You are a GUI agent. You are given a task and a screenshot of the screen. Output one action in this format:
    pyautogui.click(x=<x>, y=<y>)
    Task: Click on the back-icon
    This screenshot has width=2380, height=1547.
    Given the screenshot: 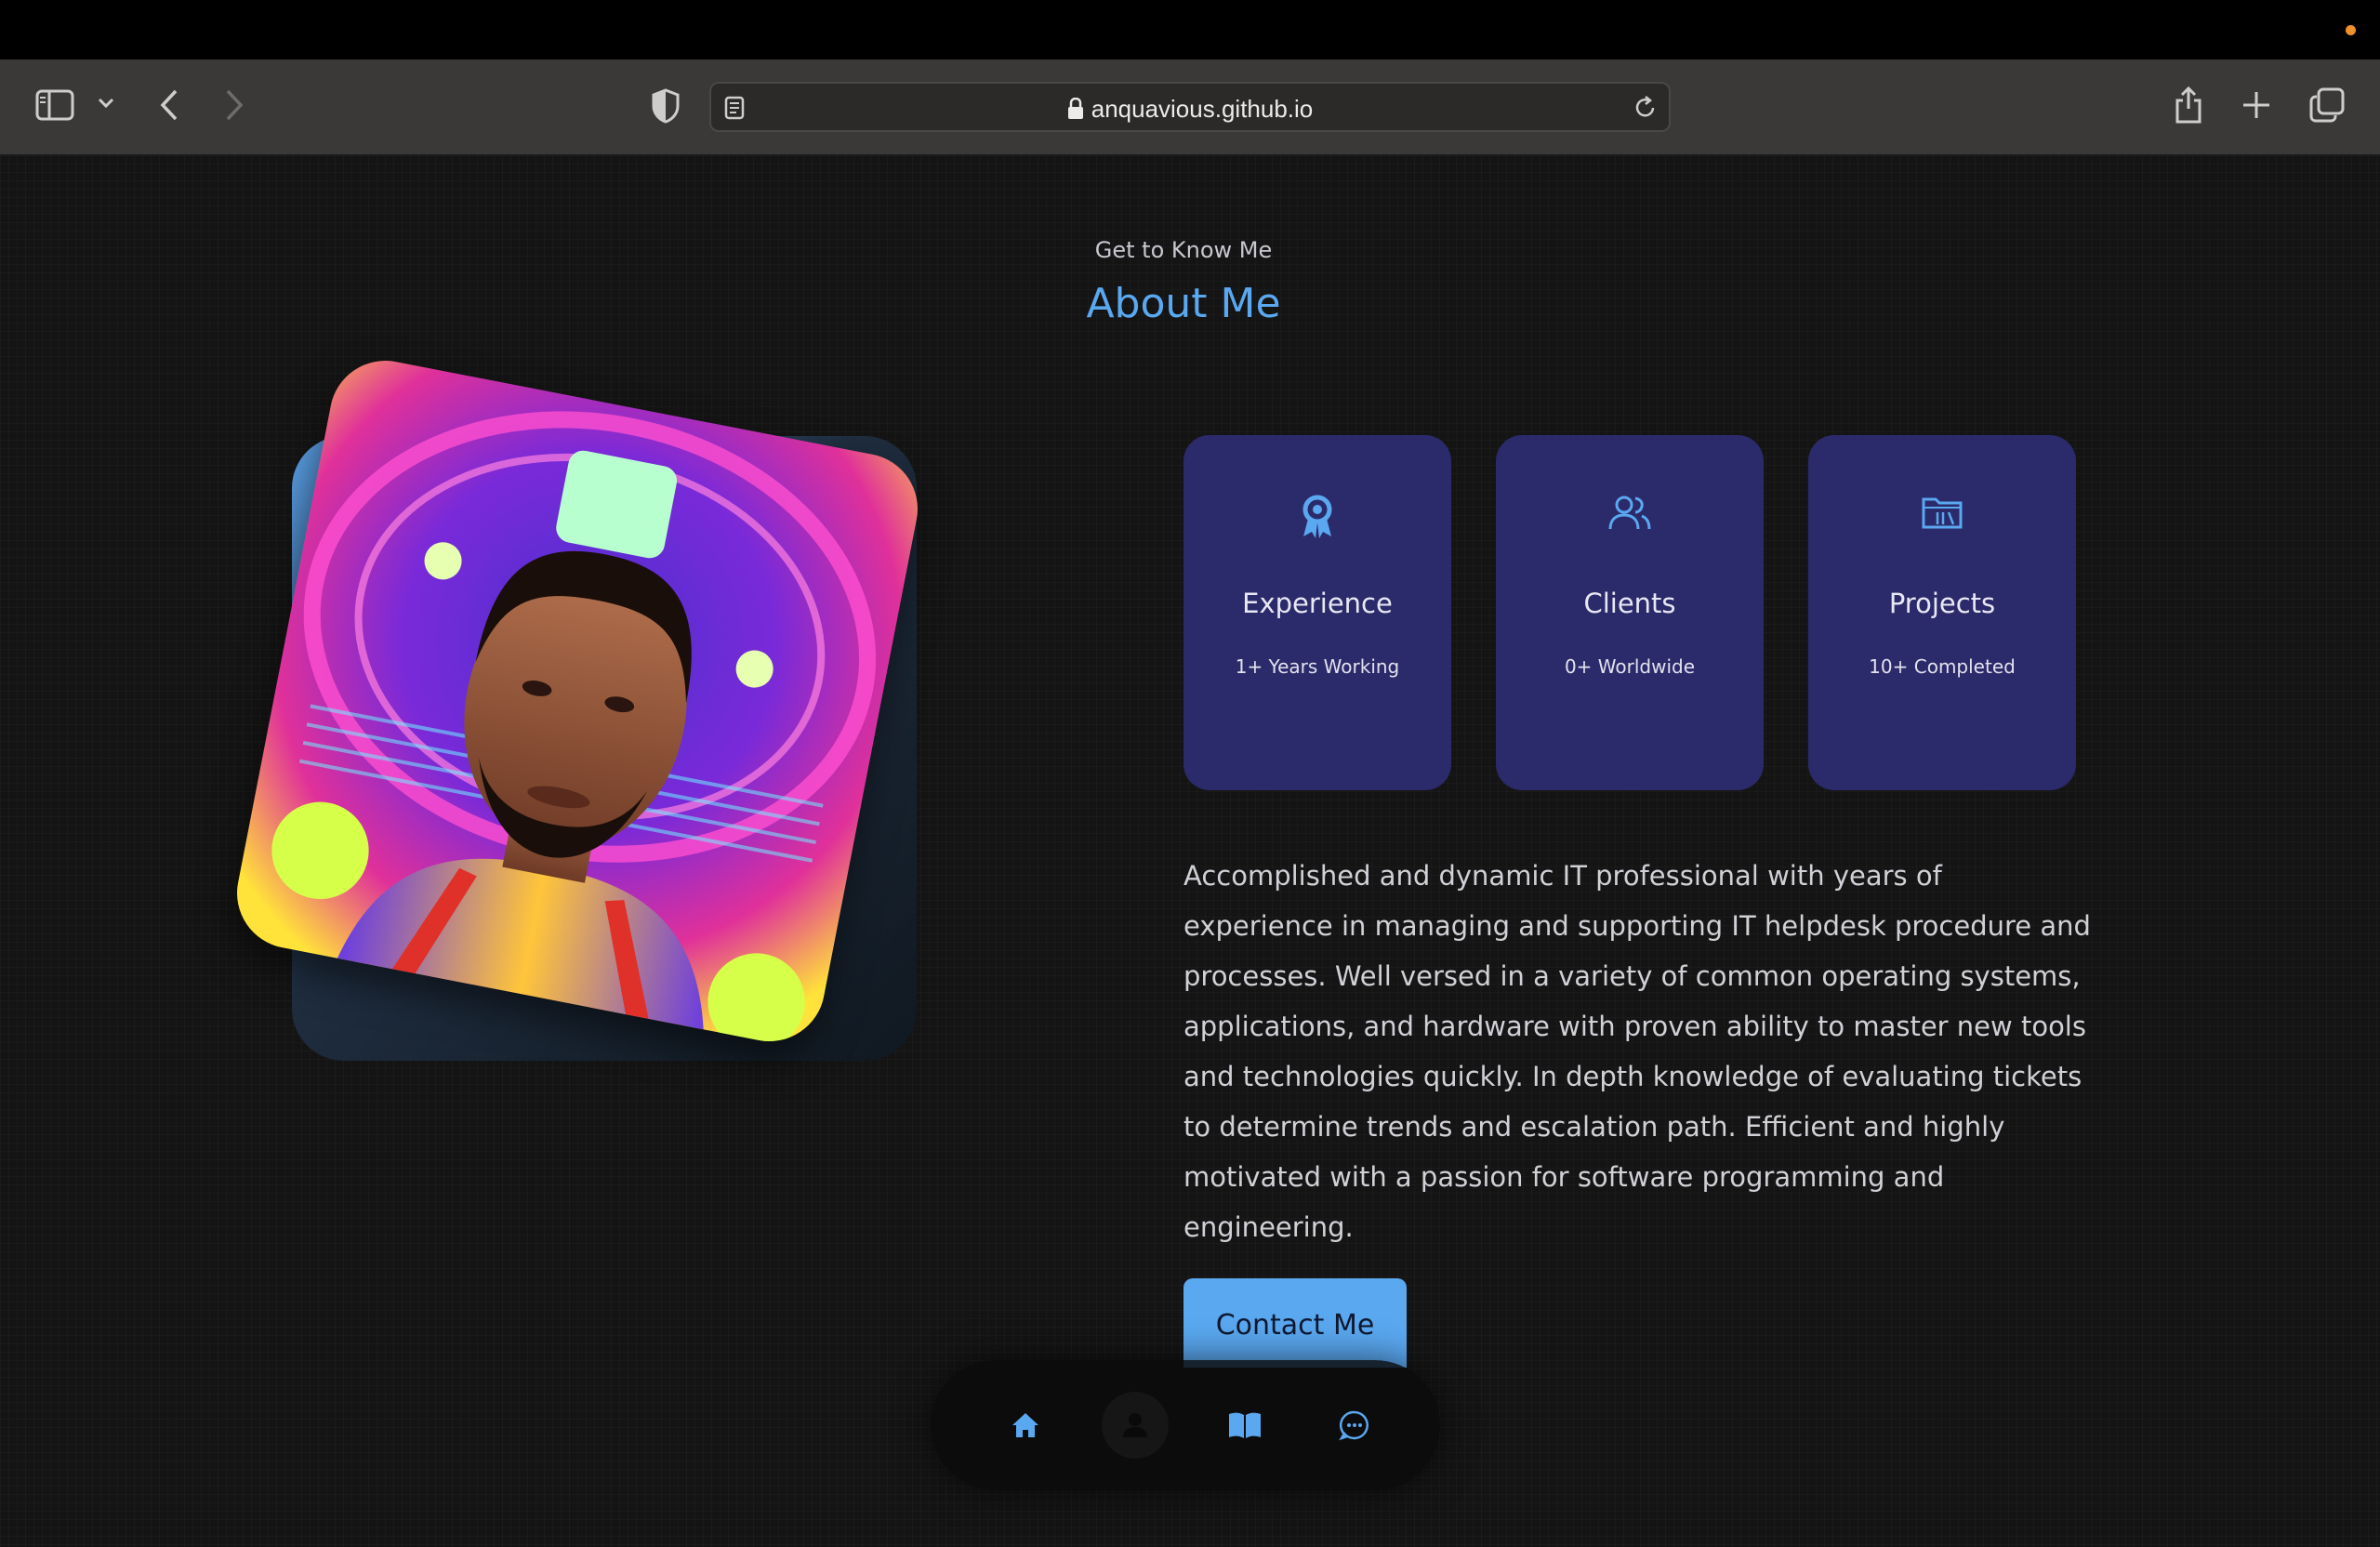 What is the action you would take?
    pyautogui.click(x=169, y=105)
    